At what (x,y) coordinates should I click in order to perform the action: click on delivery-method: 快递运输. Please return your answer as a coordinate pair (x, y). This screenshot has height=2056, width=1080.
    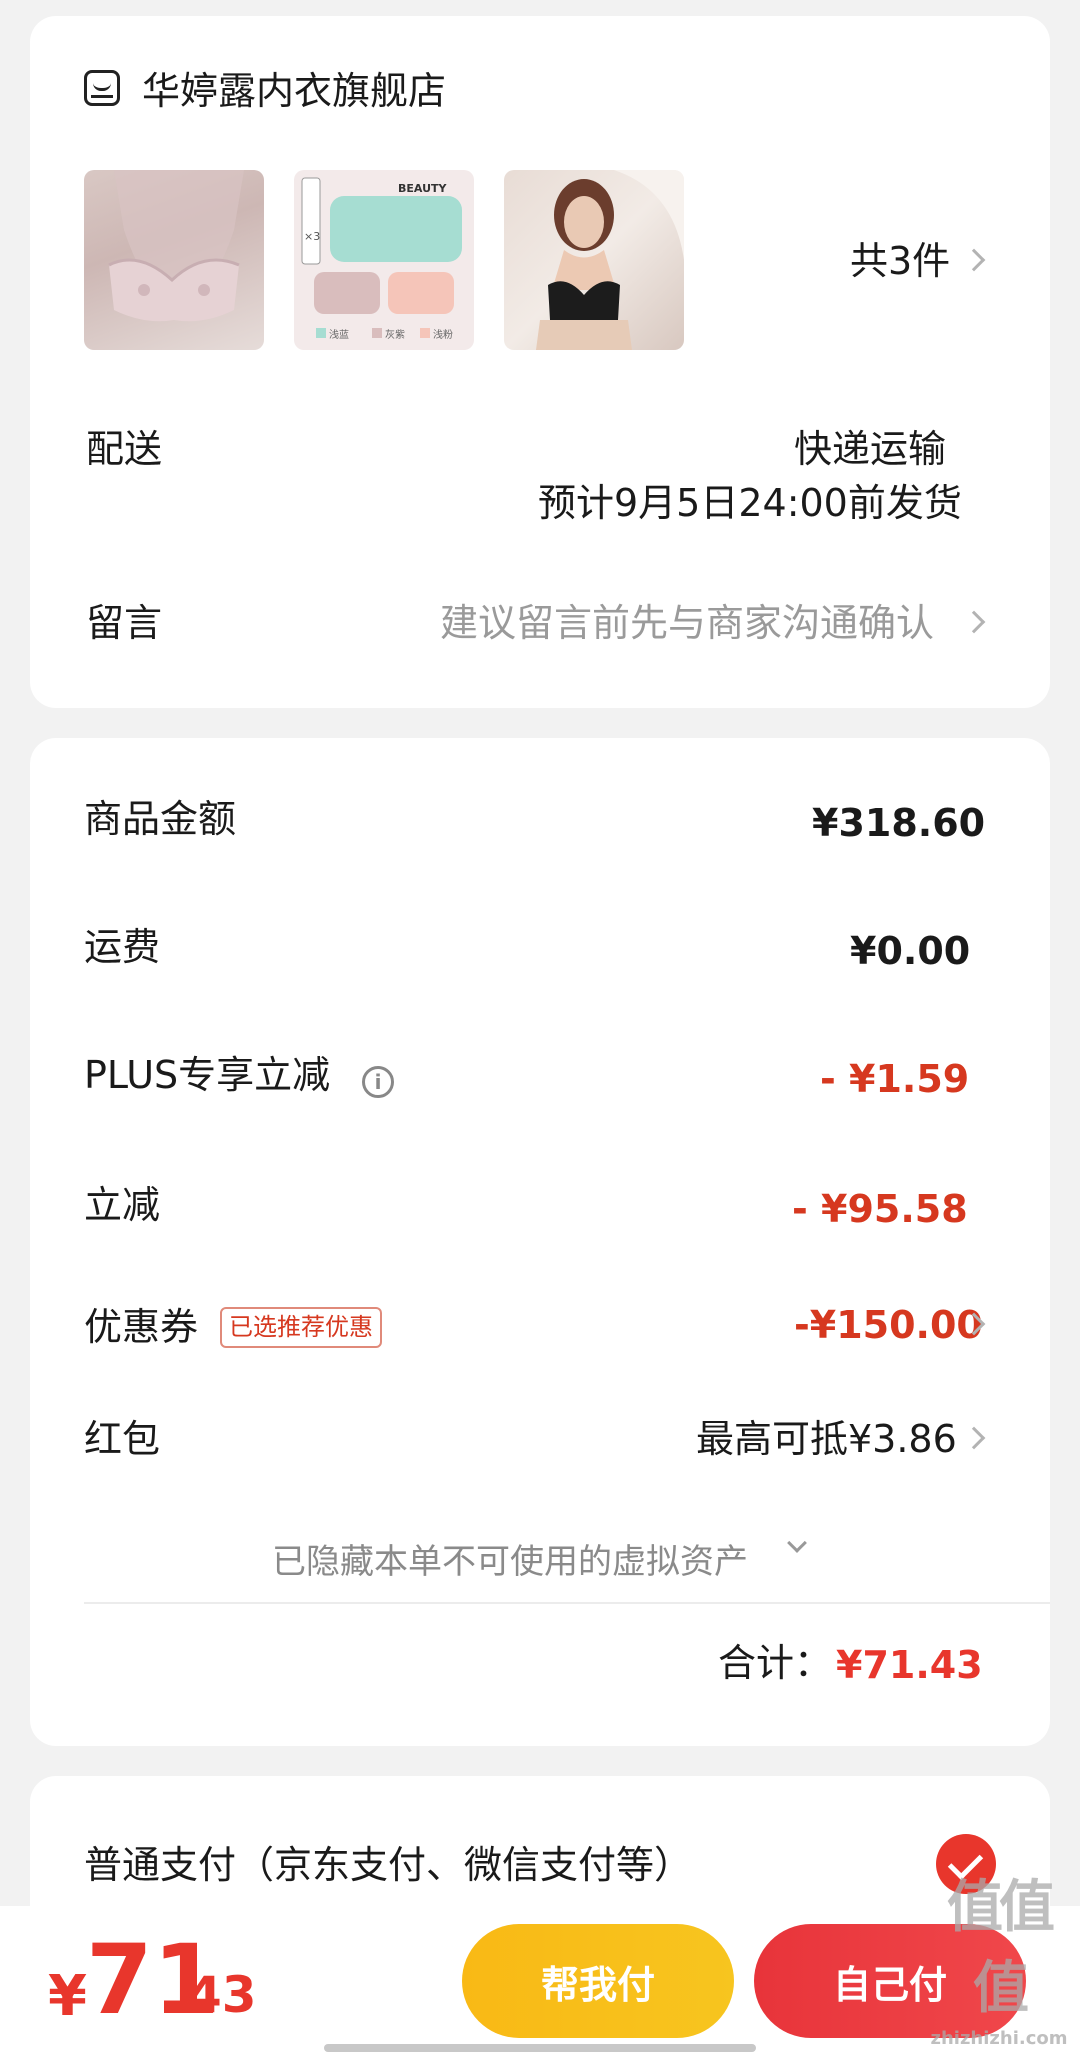
    Looking at the image, I should click on (870, 449).